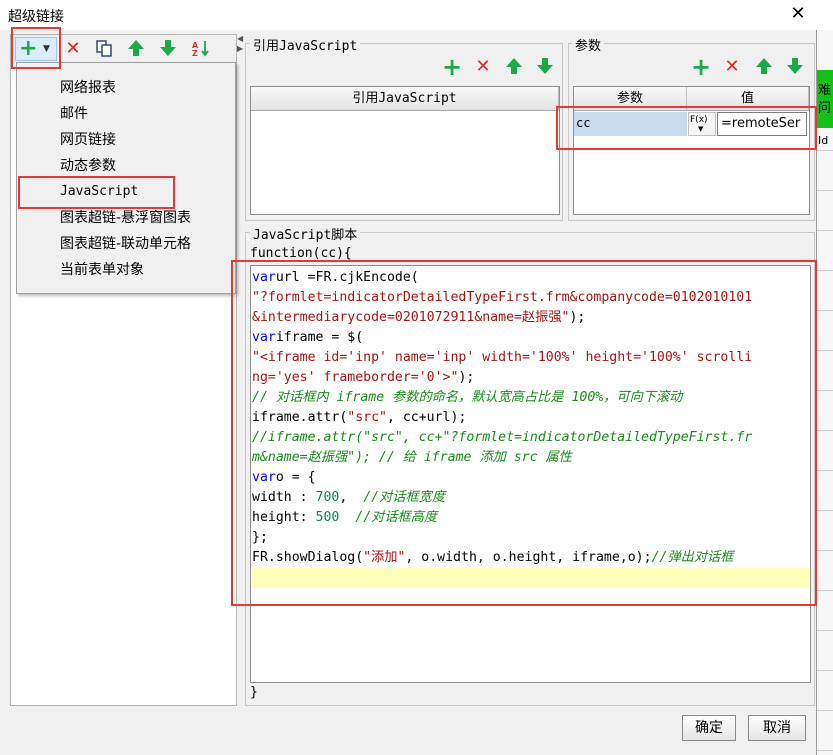 The height and width of the screenshot is (755, 833). Describe the element at coordinates (240, 48) in the screenshot. I see `expand-right-icon: ▶` at that location.